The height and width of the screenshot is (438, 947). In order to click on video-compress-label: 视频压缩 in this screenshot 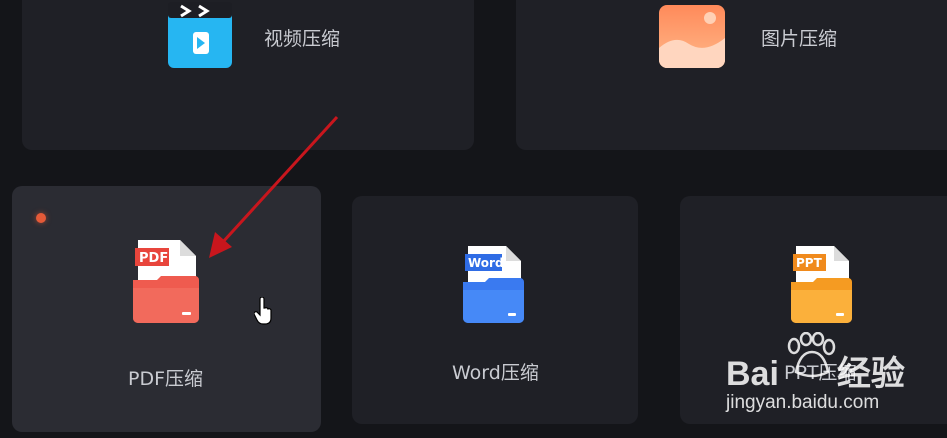, I will do `click(302, 39)`.